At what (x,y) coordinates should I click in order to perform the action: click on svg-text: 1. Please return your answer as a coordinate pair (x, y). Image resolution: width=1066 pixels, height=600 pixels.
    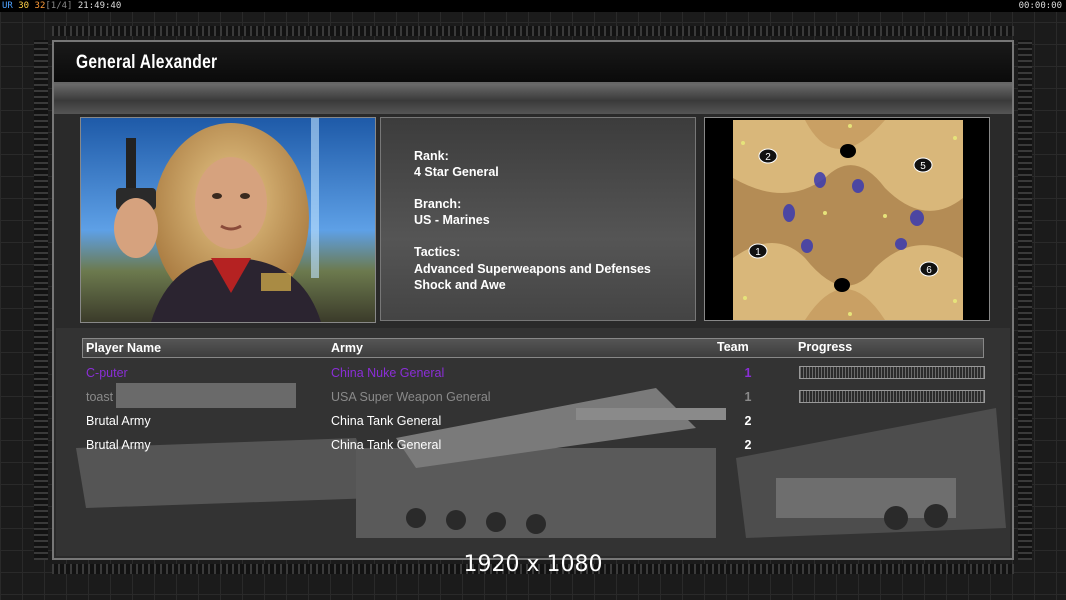
    Looking at the image, I should click on (758, 252).